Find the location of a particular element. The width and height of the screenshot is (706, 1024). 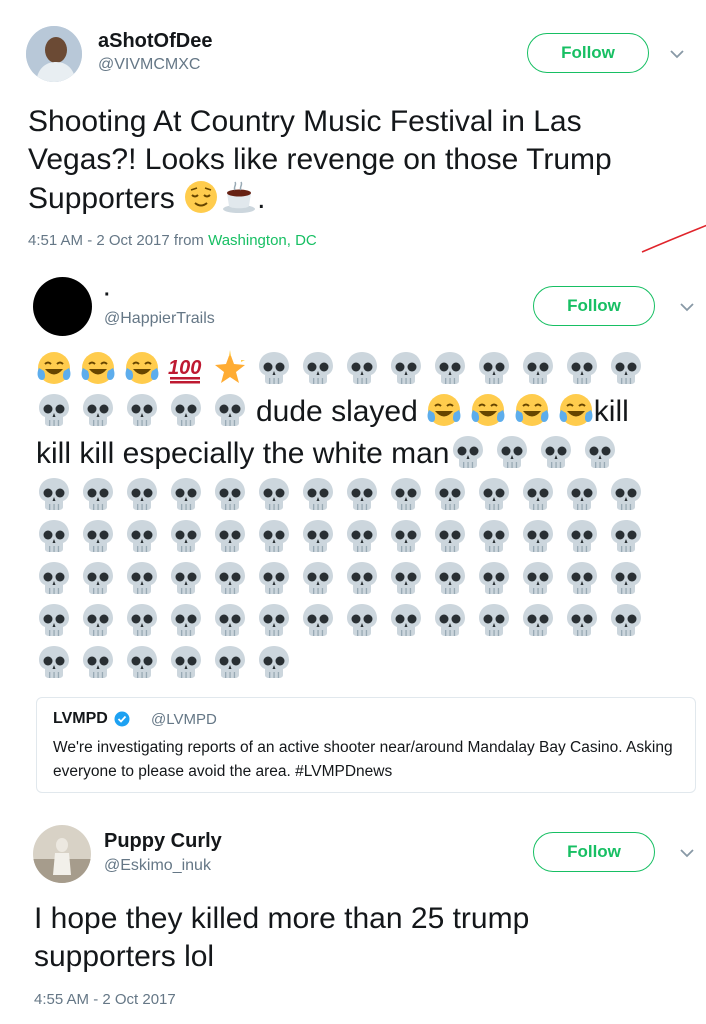

tweet-location: Washington, DC is located at coordinates (262, 240).